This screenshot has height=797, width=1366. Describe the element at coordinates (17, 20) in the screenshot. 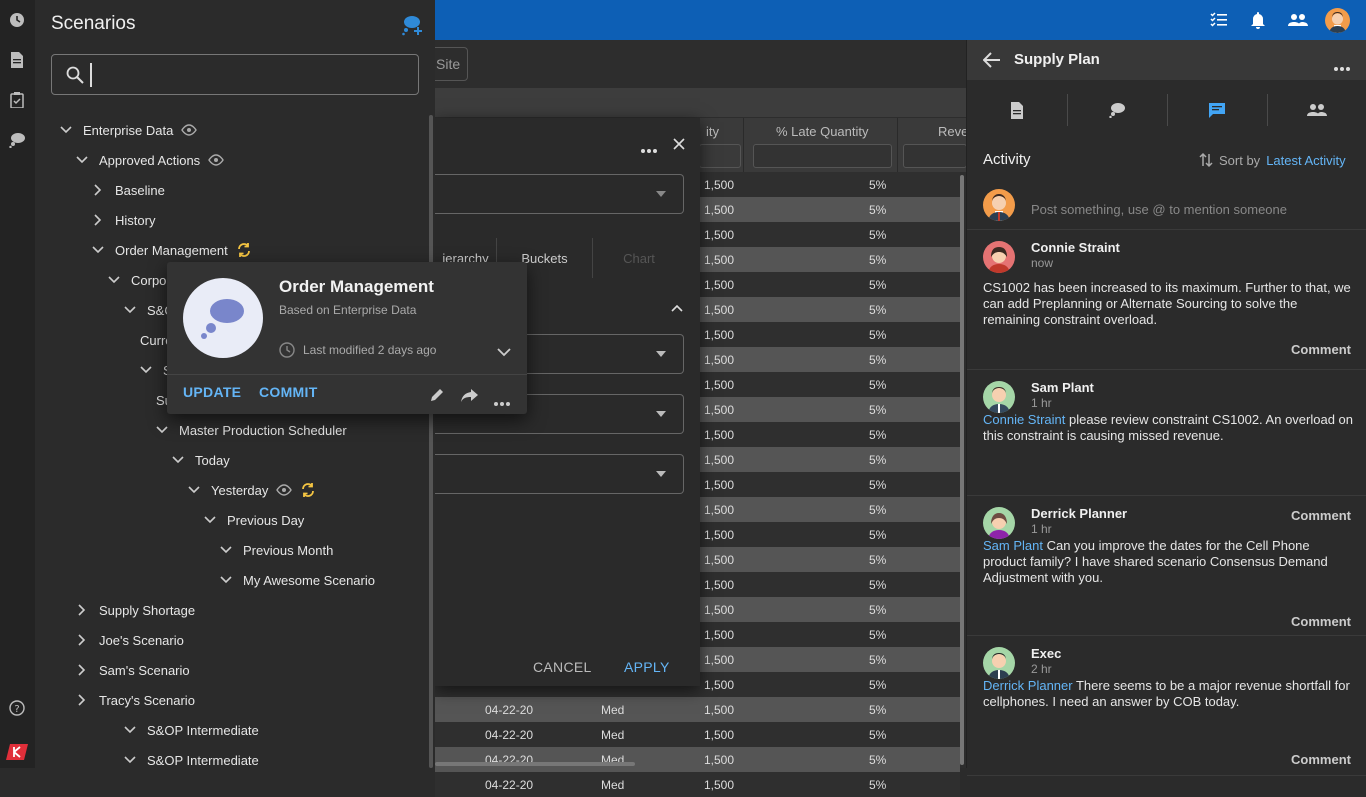

I see `clock-icon` at that location.